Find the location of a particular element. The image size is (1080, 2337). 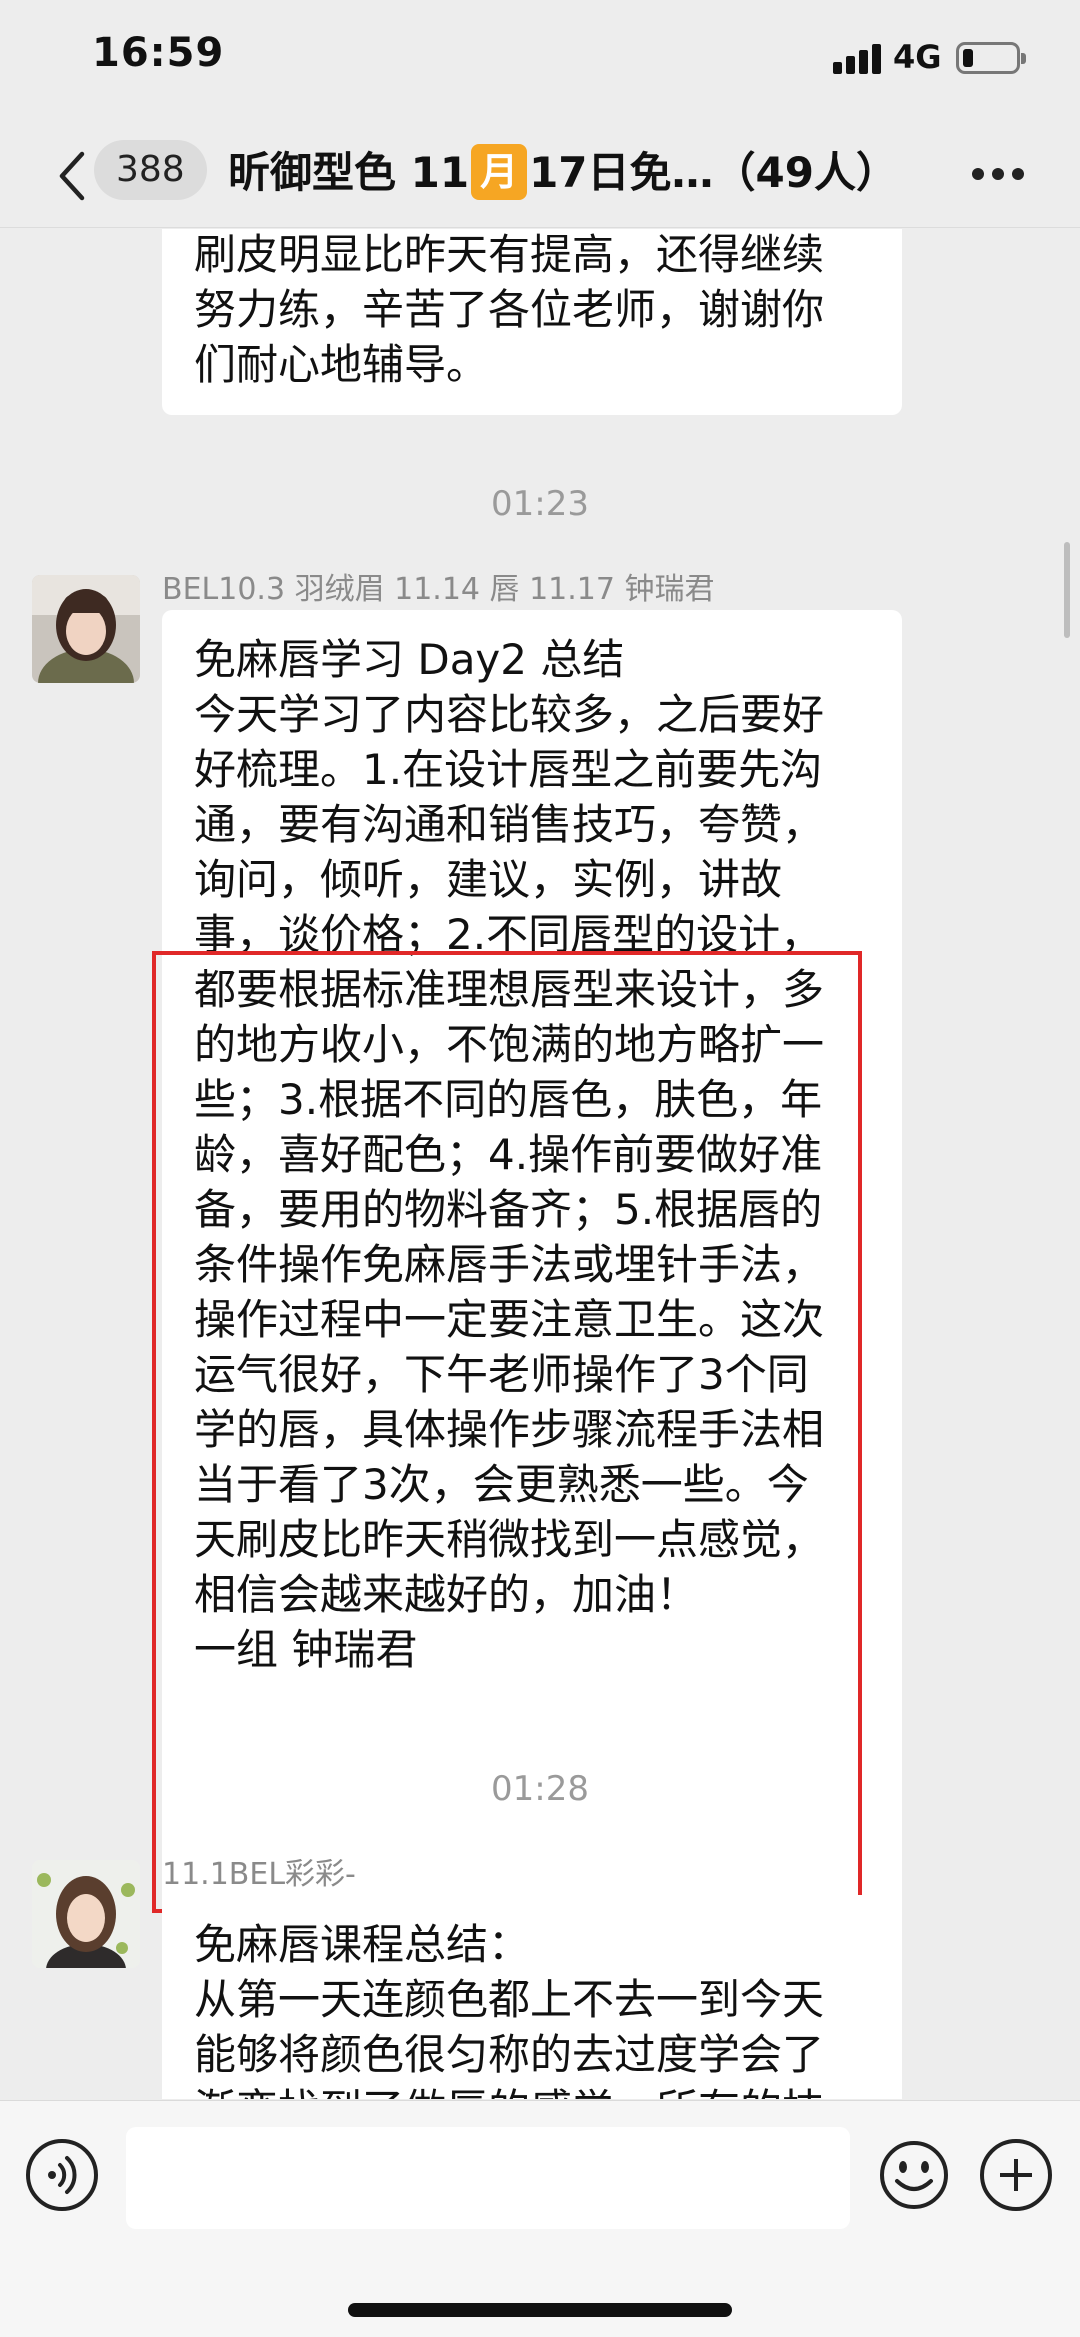

chat-title: 昕御型色 11 月 17日免…（49人） is located at coordinates (563, 173).